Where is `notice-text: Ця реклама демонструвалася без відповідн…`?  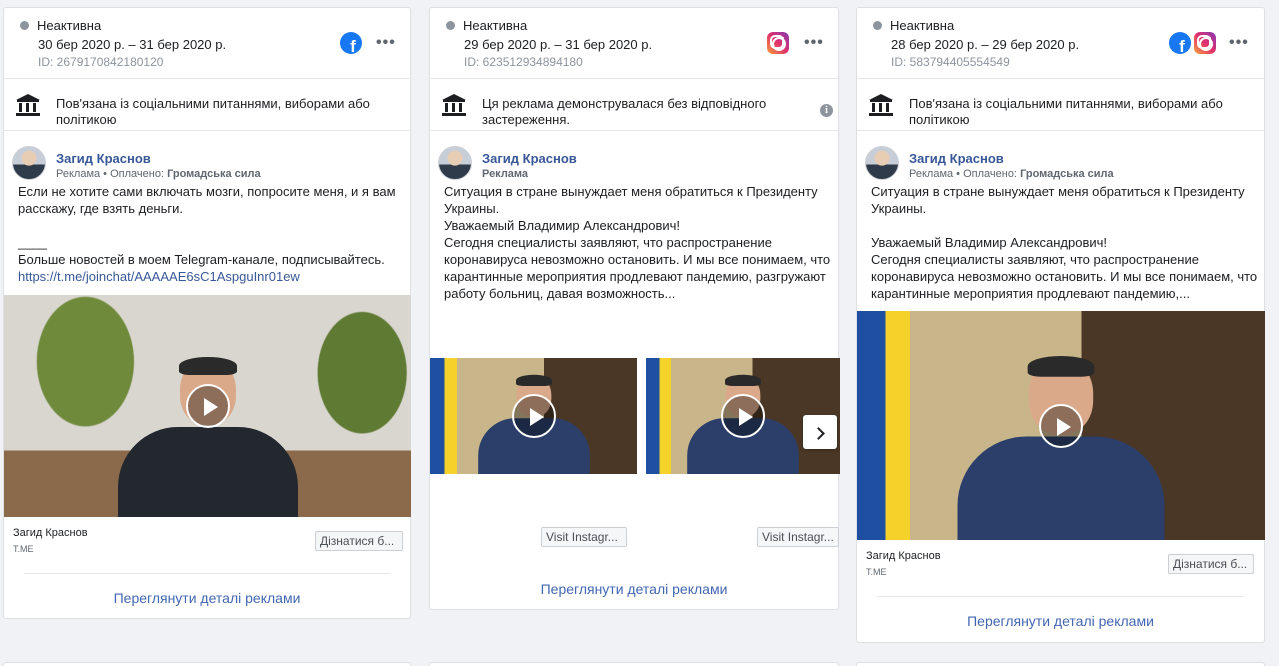 notice-text: Ця реклама демонструвалася без відповідн… is located at coordinates (624, 111).